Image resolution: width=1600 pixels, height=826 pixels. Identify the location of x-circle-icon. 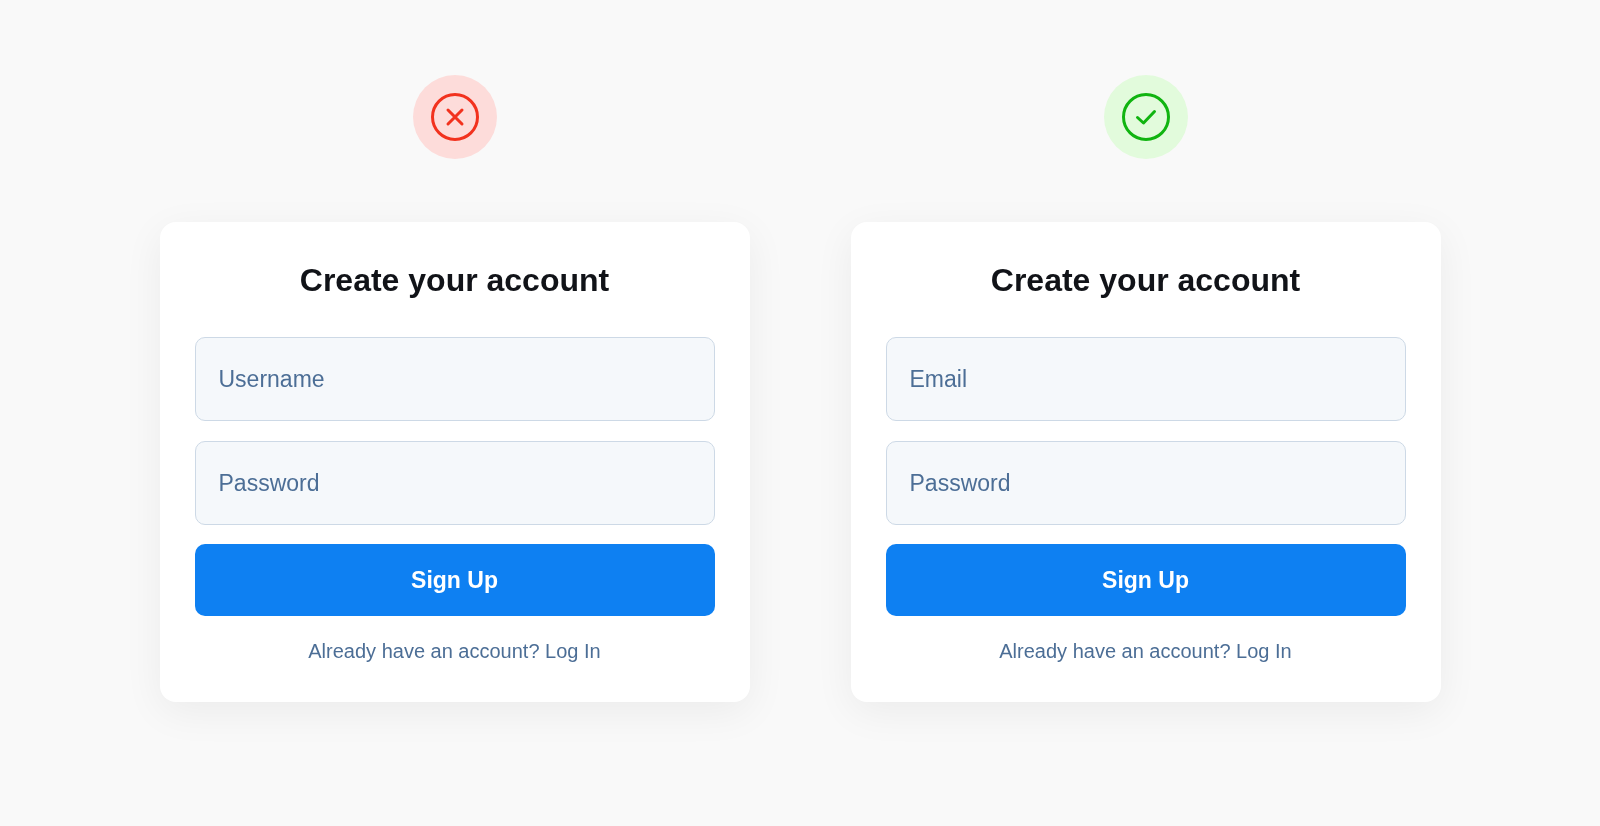
(454, 117).